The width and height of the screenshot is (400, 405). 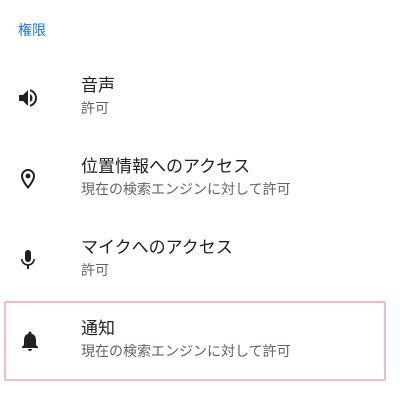 What do you see at coordinates (157, 248) in the screenshot?
I see `permission-title: マイクへのアクセス` at bounding box center [157, 248].